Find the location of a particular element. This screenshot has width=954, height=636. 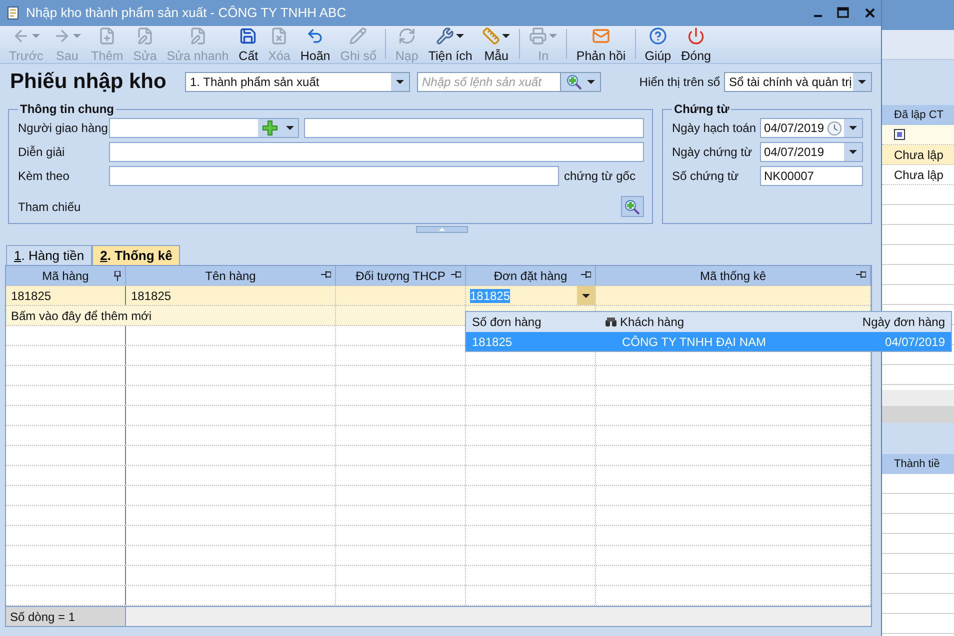

new-row-hint: Bấm vào đây để thêm mới is located at coordinates (81, 315).